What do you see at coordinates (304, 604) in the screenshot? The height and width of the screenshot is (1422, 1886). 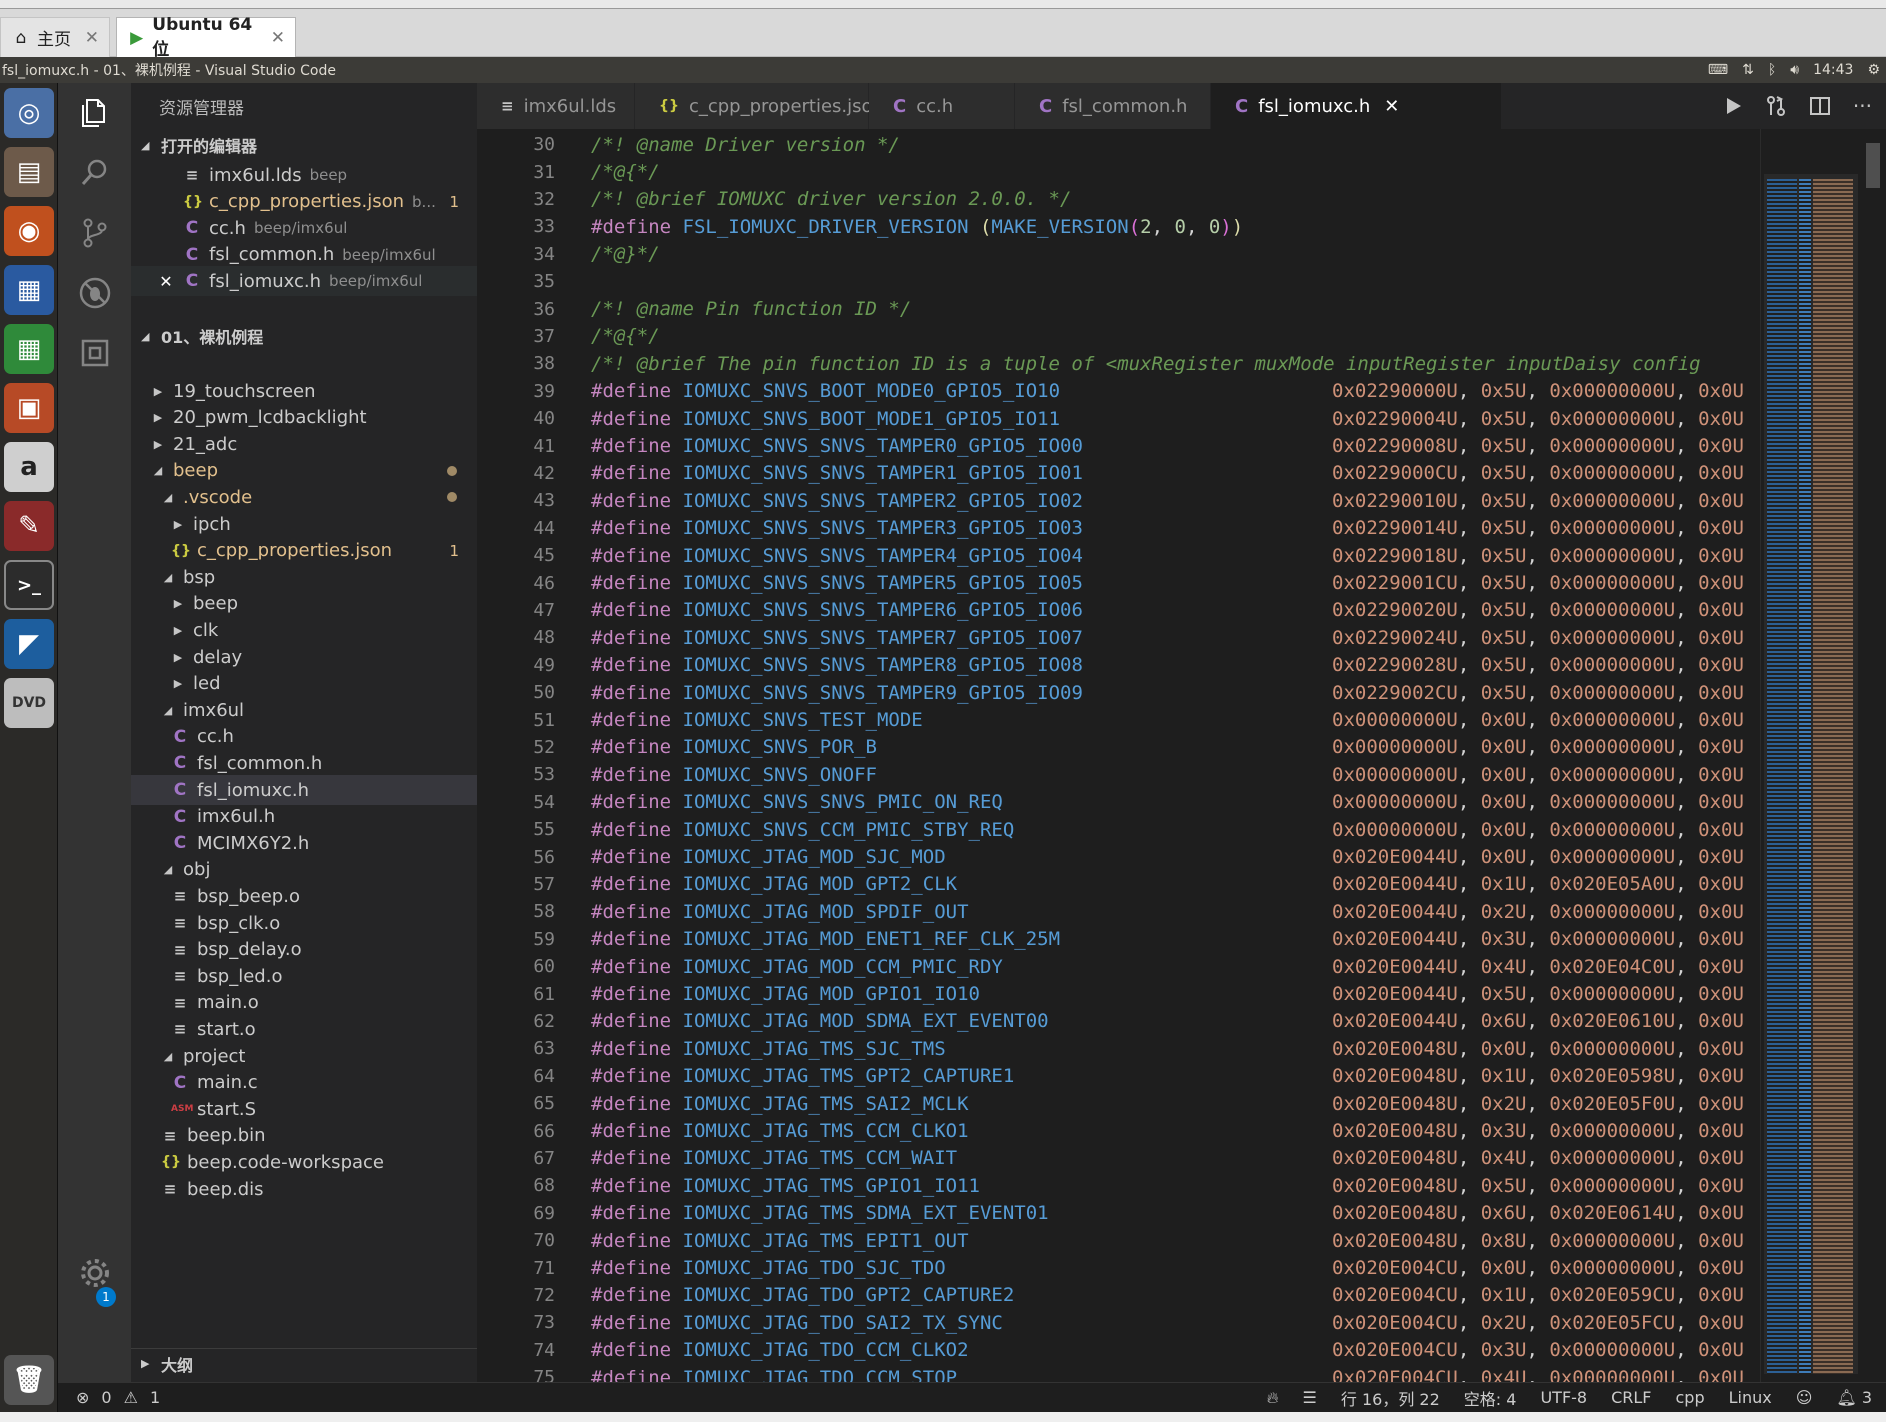 I see `tree-item: ▶ beep` at bounding box center [304, 604].